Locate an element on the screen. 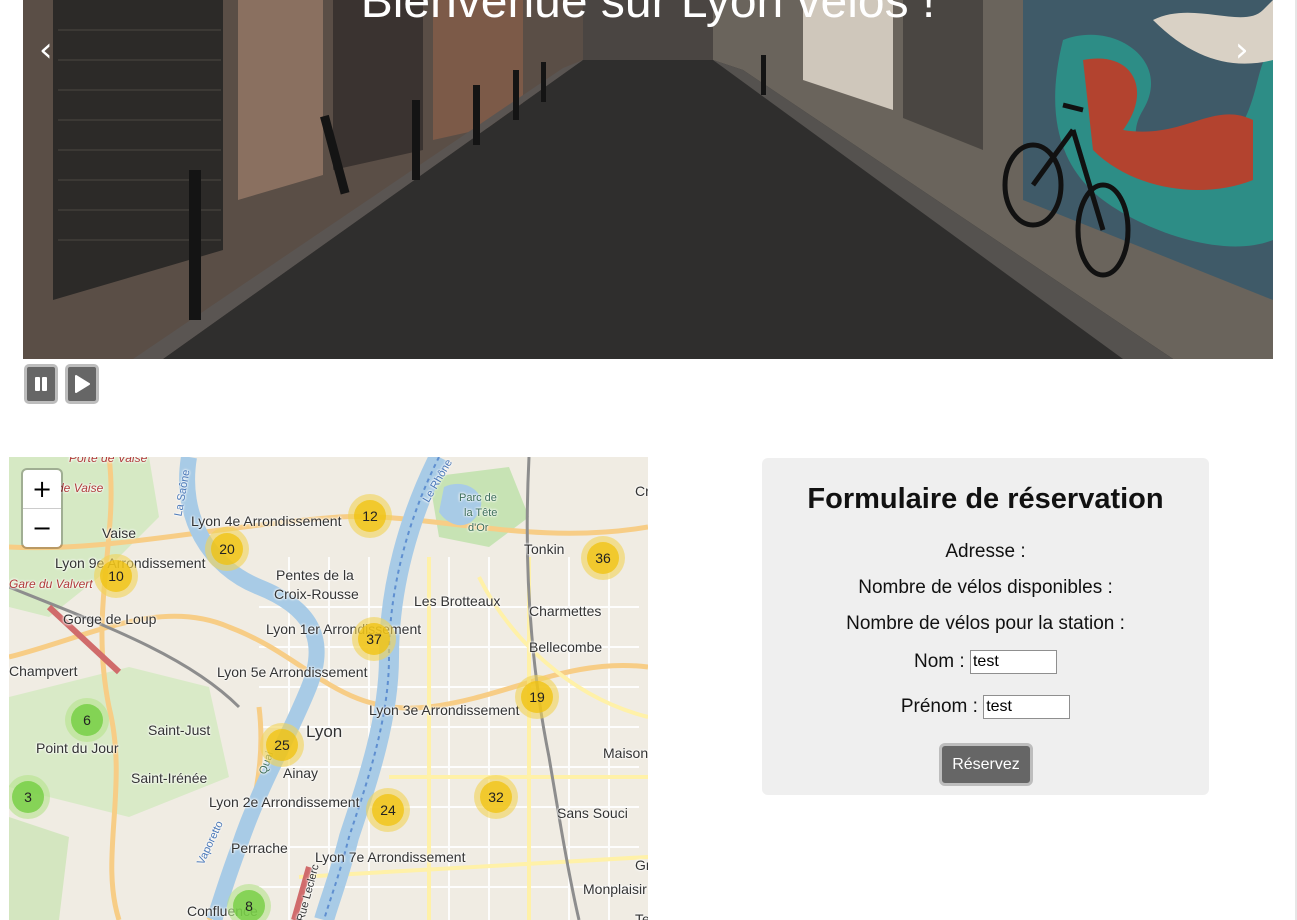 Image resolution: width=1297 pixels, height=920 pixels. station-cluster: 36 is located at coordinates (603, 558).